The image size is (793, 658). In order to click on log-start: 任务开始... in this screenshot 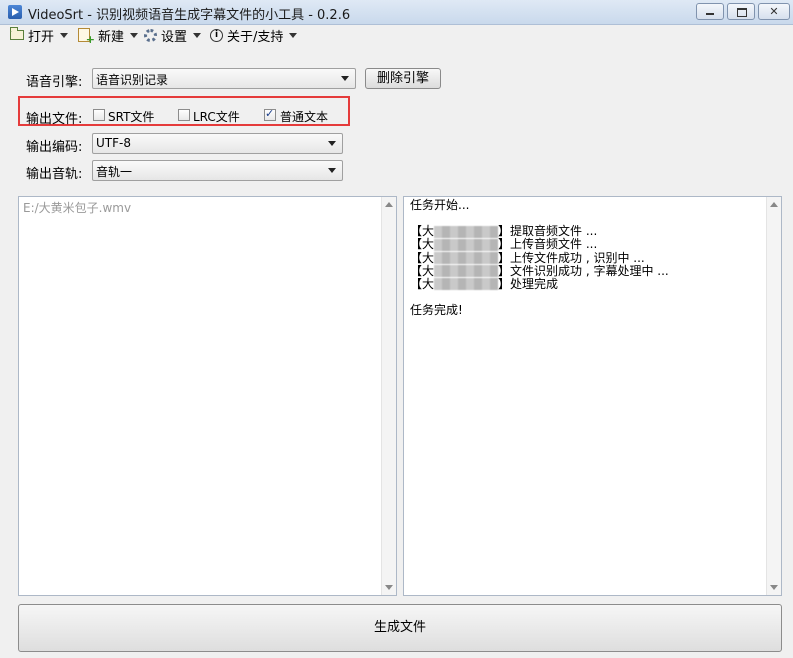, I will do `click(440, 205)`.